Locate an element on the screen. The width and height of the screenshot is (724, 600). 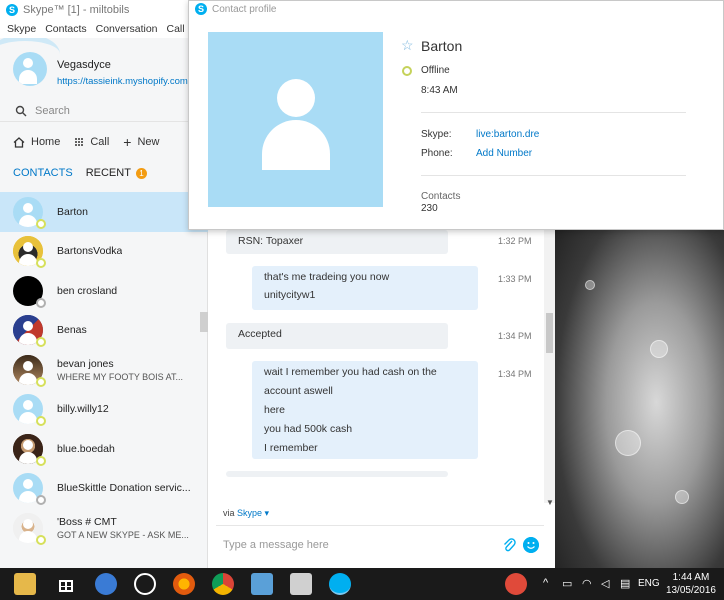
menu-bar: Skype Contacts Conversation Call V is located at coordinates (100, 29).